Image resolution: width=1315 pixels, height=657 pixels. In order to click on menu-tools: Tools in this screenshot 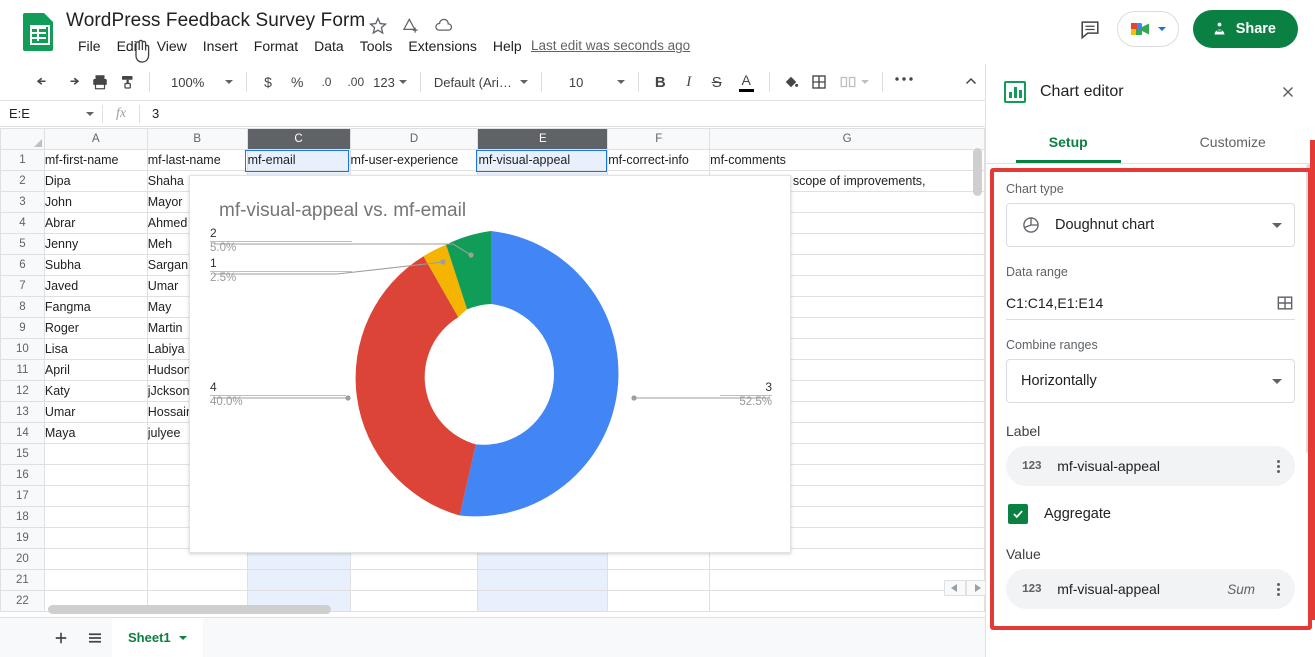, I will do `click(376, 46)`.